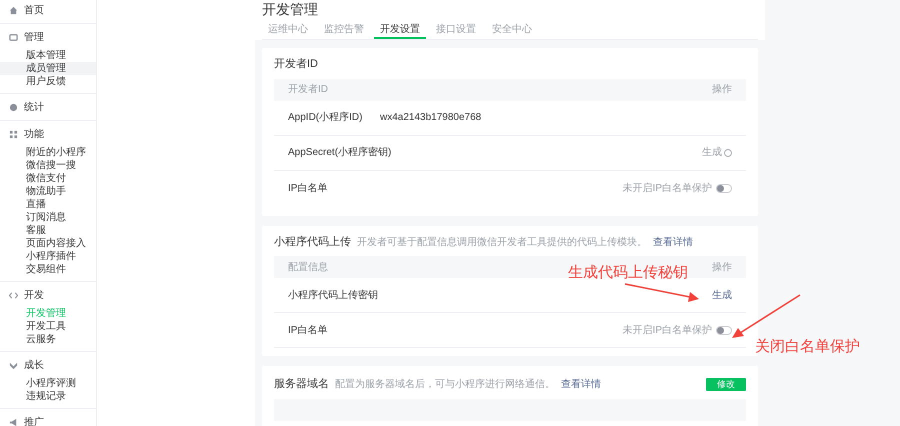 The width and height of the screenshot is (900, 426). I want to click on generate-text: 生成, so click(712, 153).